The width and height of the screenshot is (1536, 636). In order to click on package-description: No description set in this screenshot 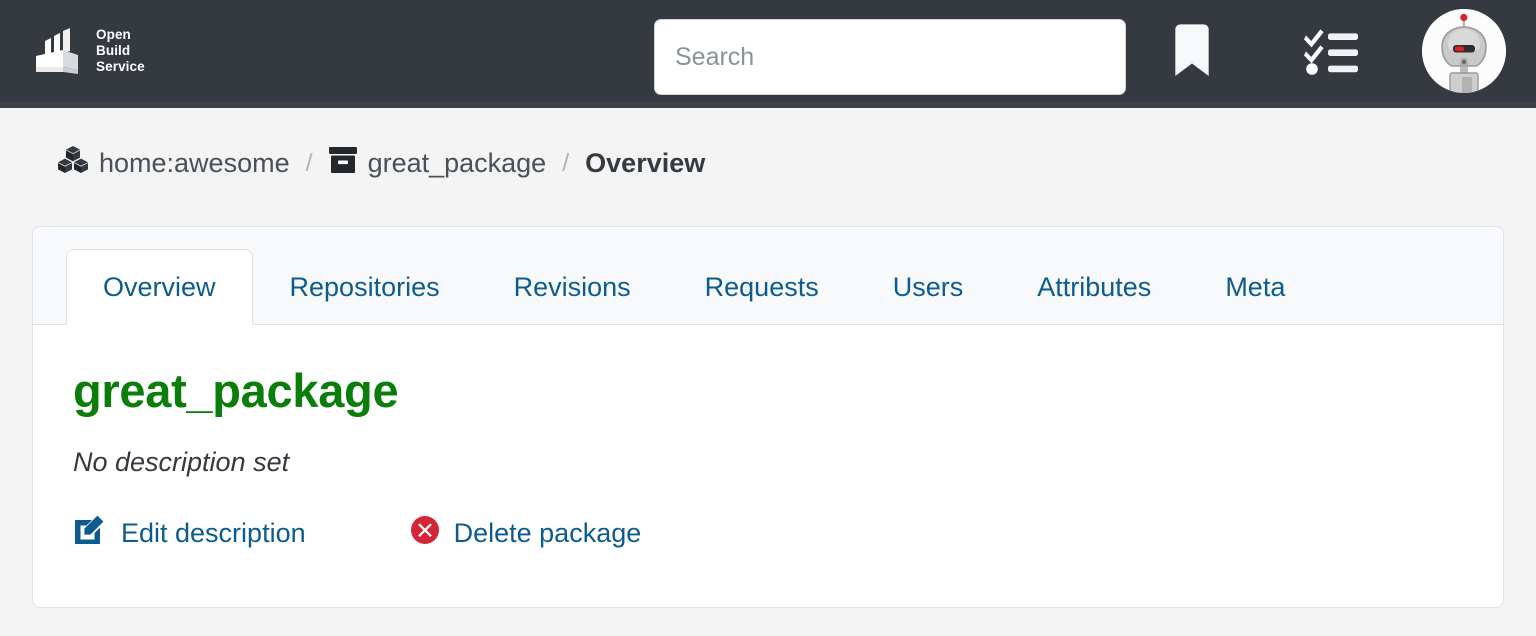, I will do `click(181, 461)`.